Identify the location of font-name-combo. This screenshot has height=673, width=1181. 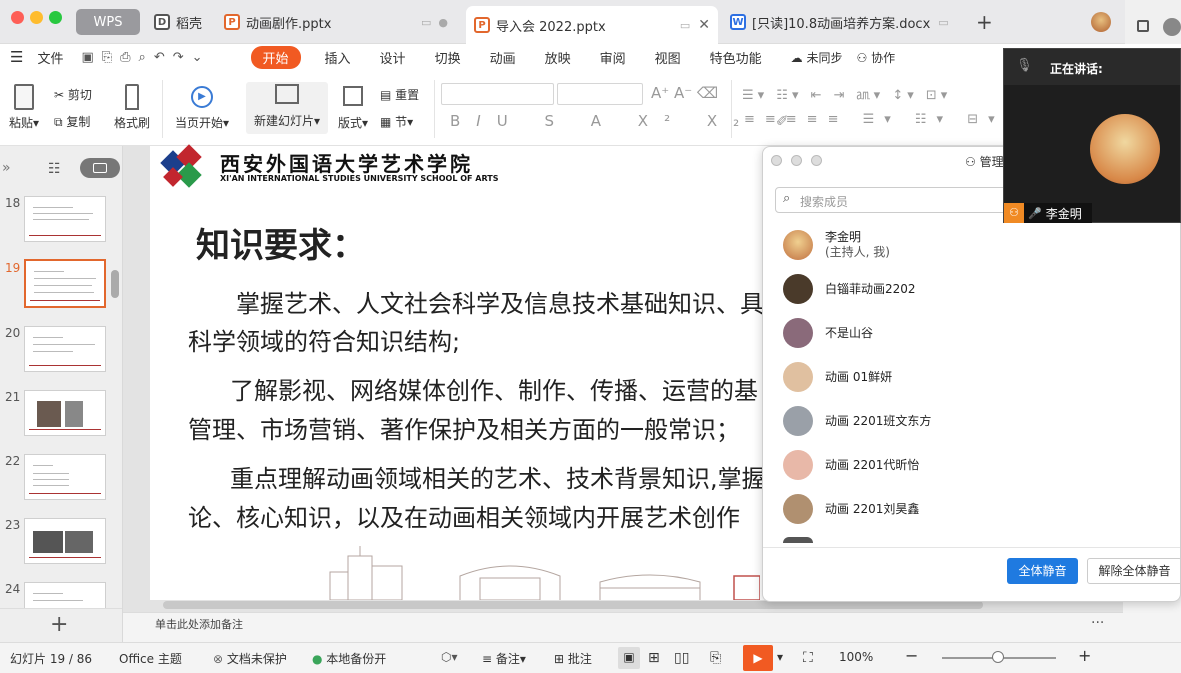
(497, 94).